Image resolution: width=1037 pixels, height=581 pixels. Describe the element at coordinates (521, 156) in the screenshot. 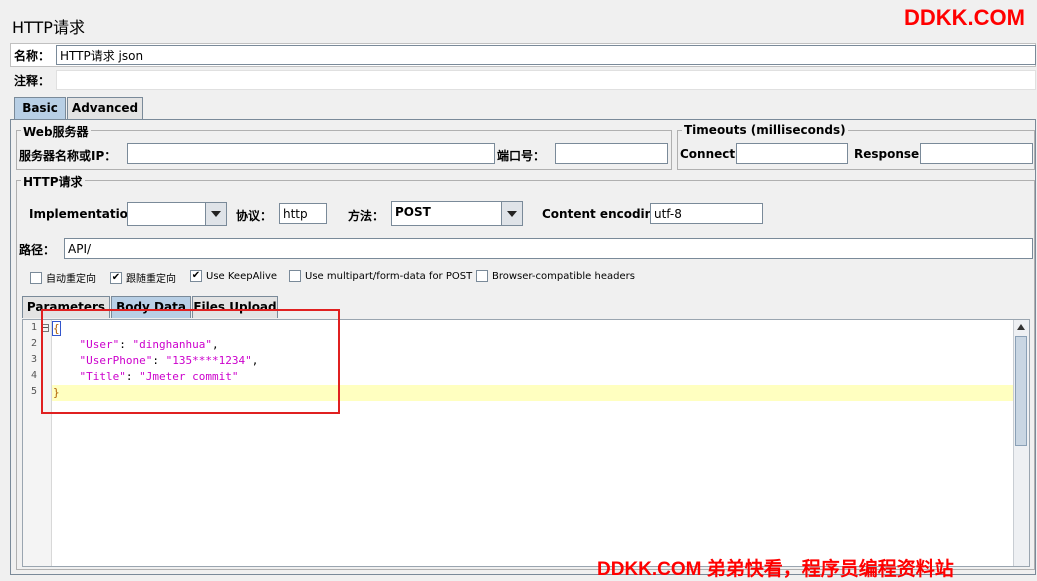

I see `port-label: 端口号：` at that location.